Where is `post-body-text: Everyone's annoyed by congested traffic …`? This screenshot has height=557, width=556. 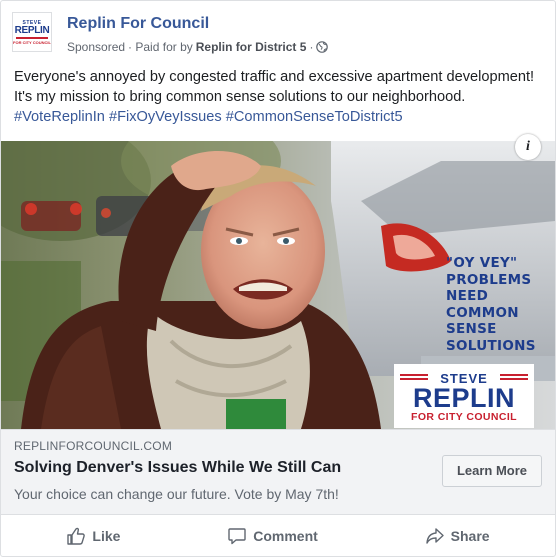 post-body-text: Everyone's annoyed by congested traffic … is located at coordinates (274, 87).